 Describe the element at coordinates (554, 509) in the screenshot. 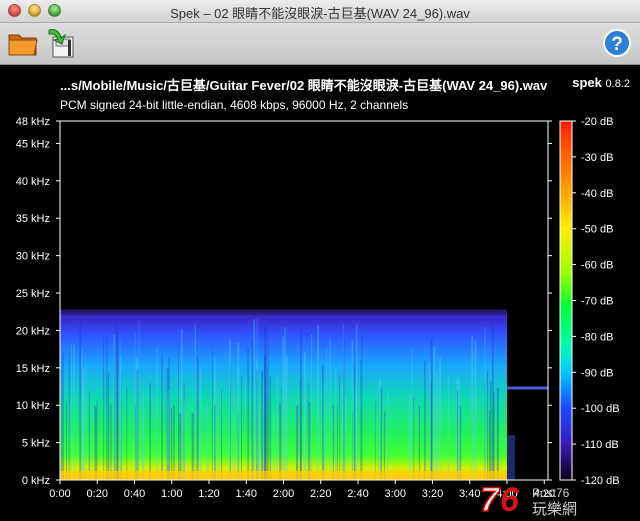

I see `watermark-subtext: 玩樂網` at that location.